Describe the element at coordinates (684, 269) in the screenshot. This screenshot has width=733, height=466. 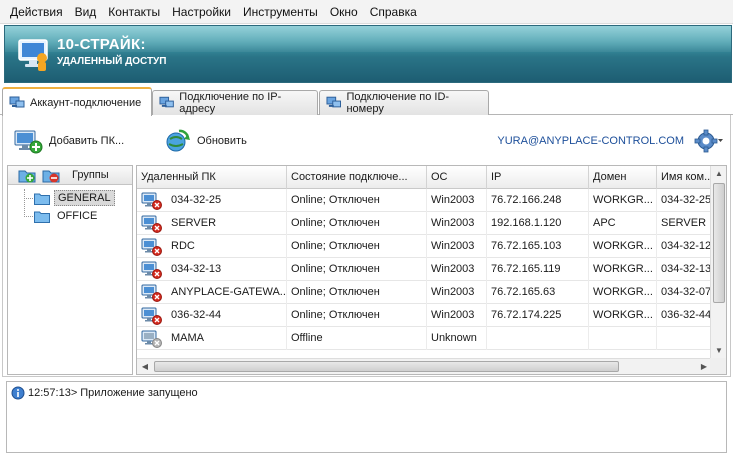
I see `cell-computer-name: 034-32-13` at that location.